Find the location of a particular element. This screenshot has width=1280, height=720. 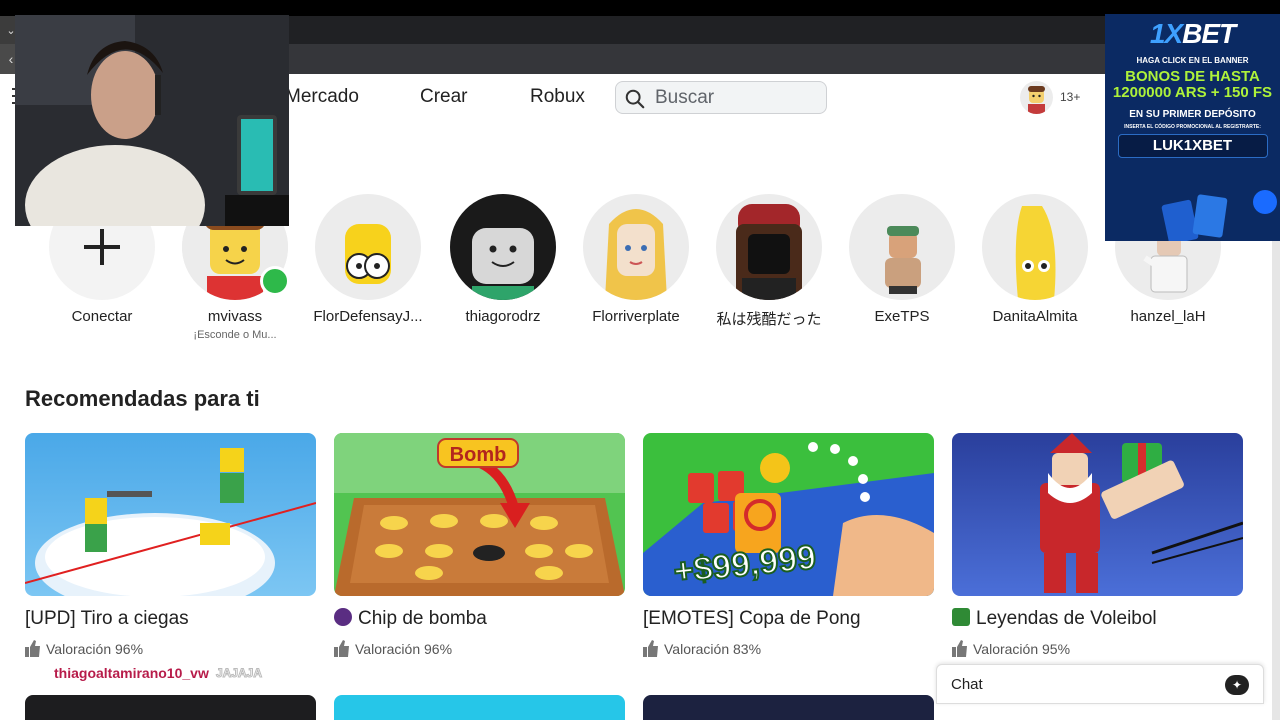

section-title-recommended: Recomendadas para ti is located at coordinates (142, 398).